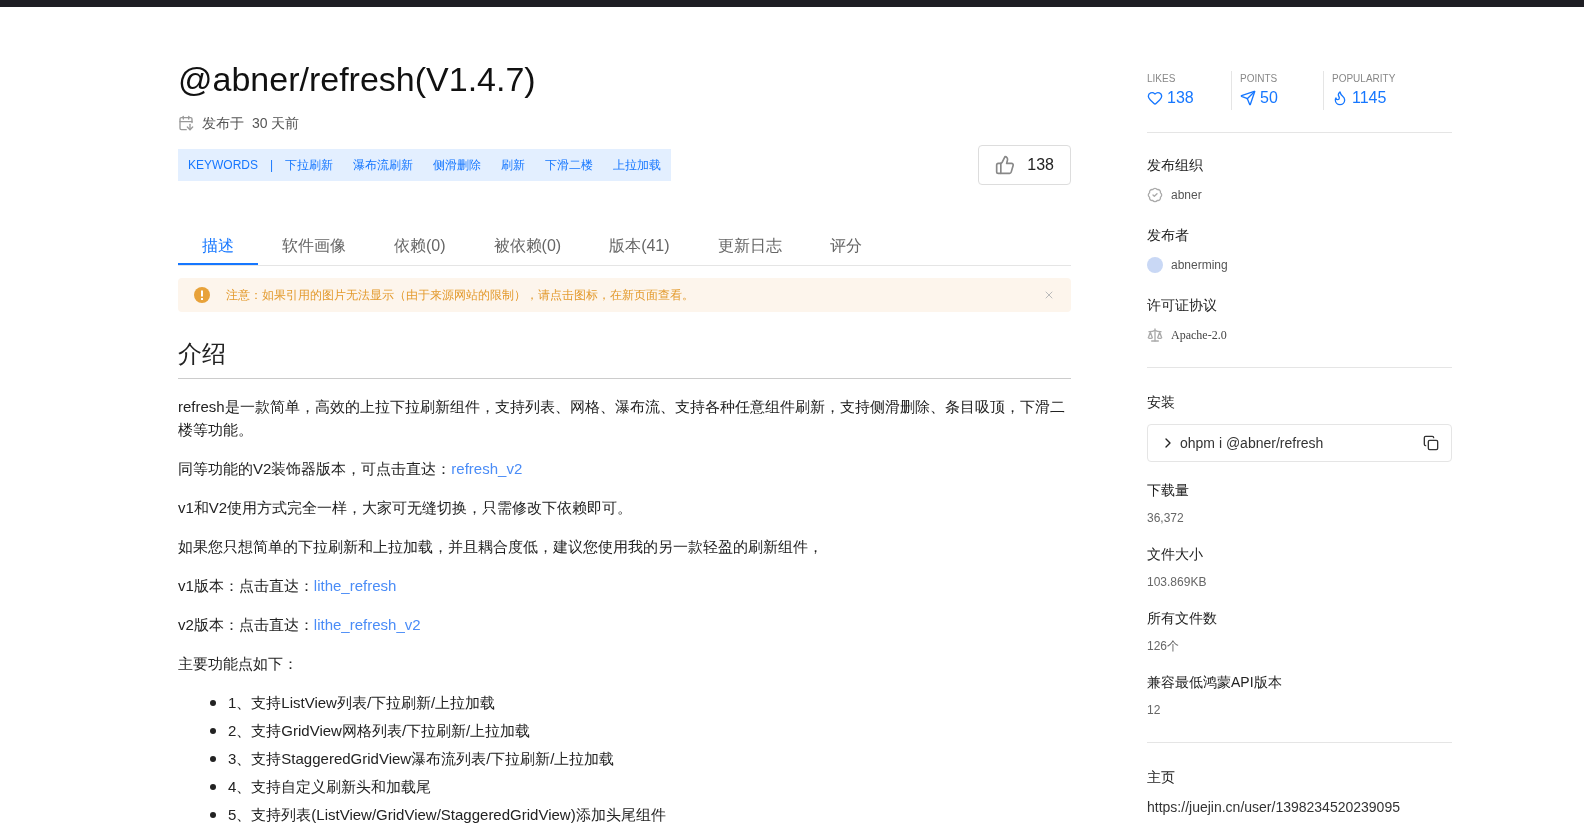 The height and width of the screenshot is (827, 1584). I want to click on link: lithe_refresh_v2, so click(367, 624).